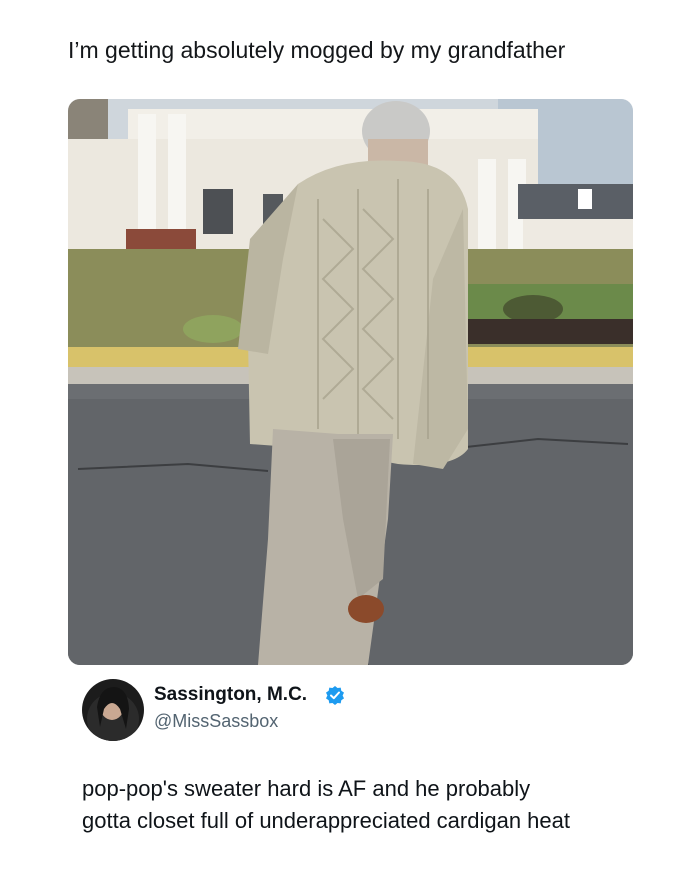 Image resolution: width=700 pixels, height=875 pixels. Describe the element at coordinates (216, 721) in the screenshot. I see `author-handle: @MissSassbox` at that location.